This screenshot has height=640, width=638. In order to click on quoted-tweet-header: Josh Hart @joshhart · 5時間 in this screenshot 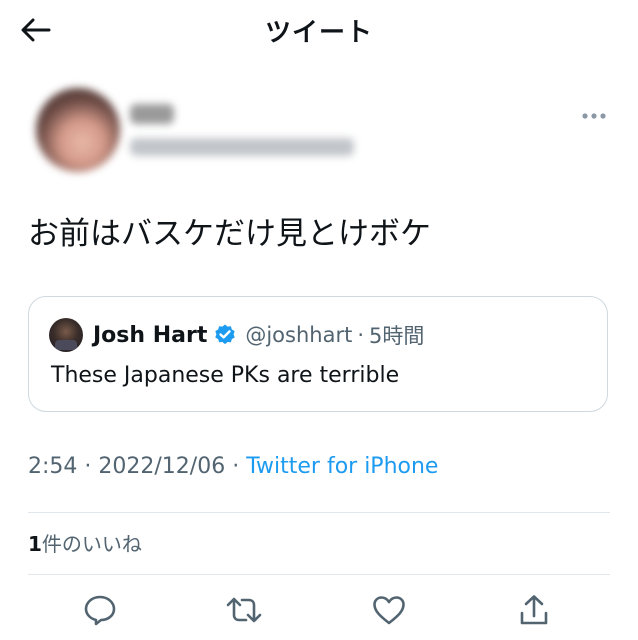, I will do `click(236, 335)`.